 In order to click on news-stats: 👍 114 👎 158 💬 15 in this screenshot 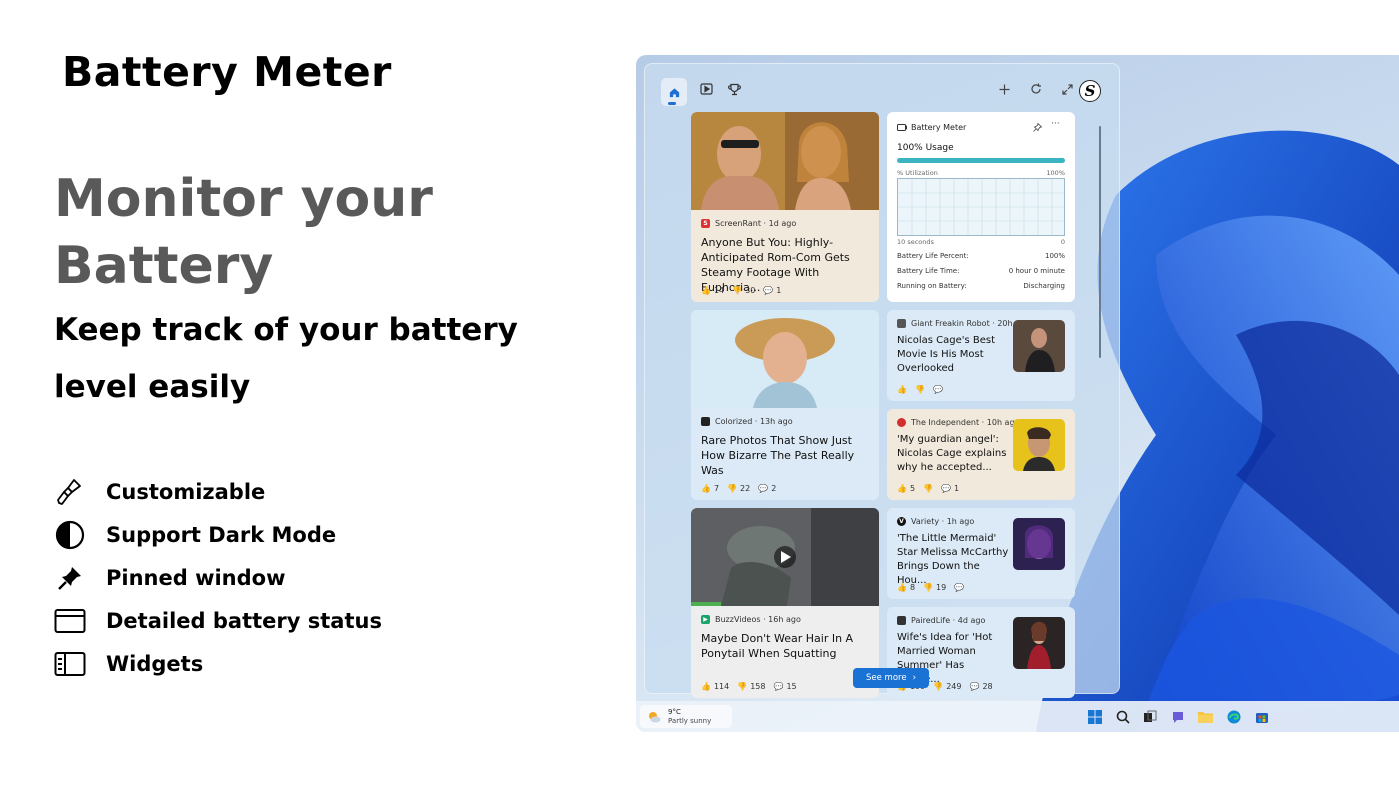, I will do `click(749, 686)`.